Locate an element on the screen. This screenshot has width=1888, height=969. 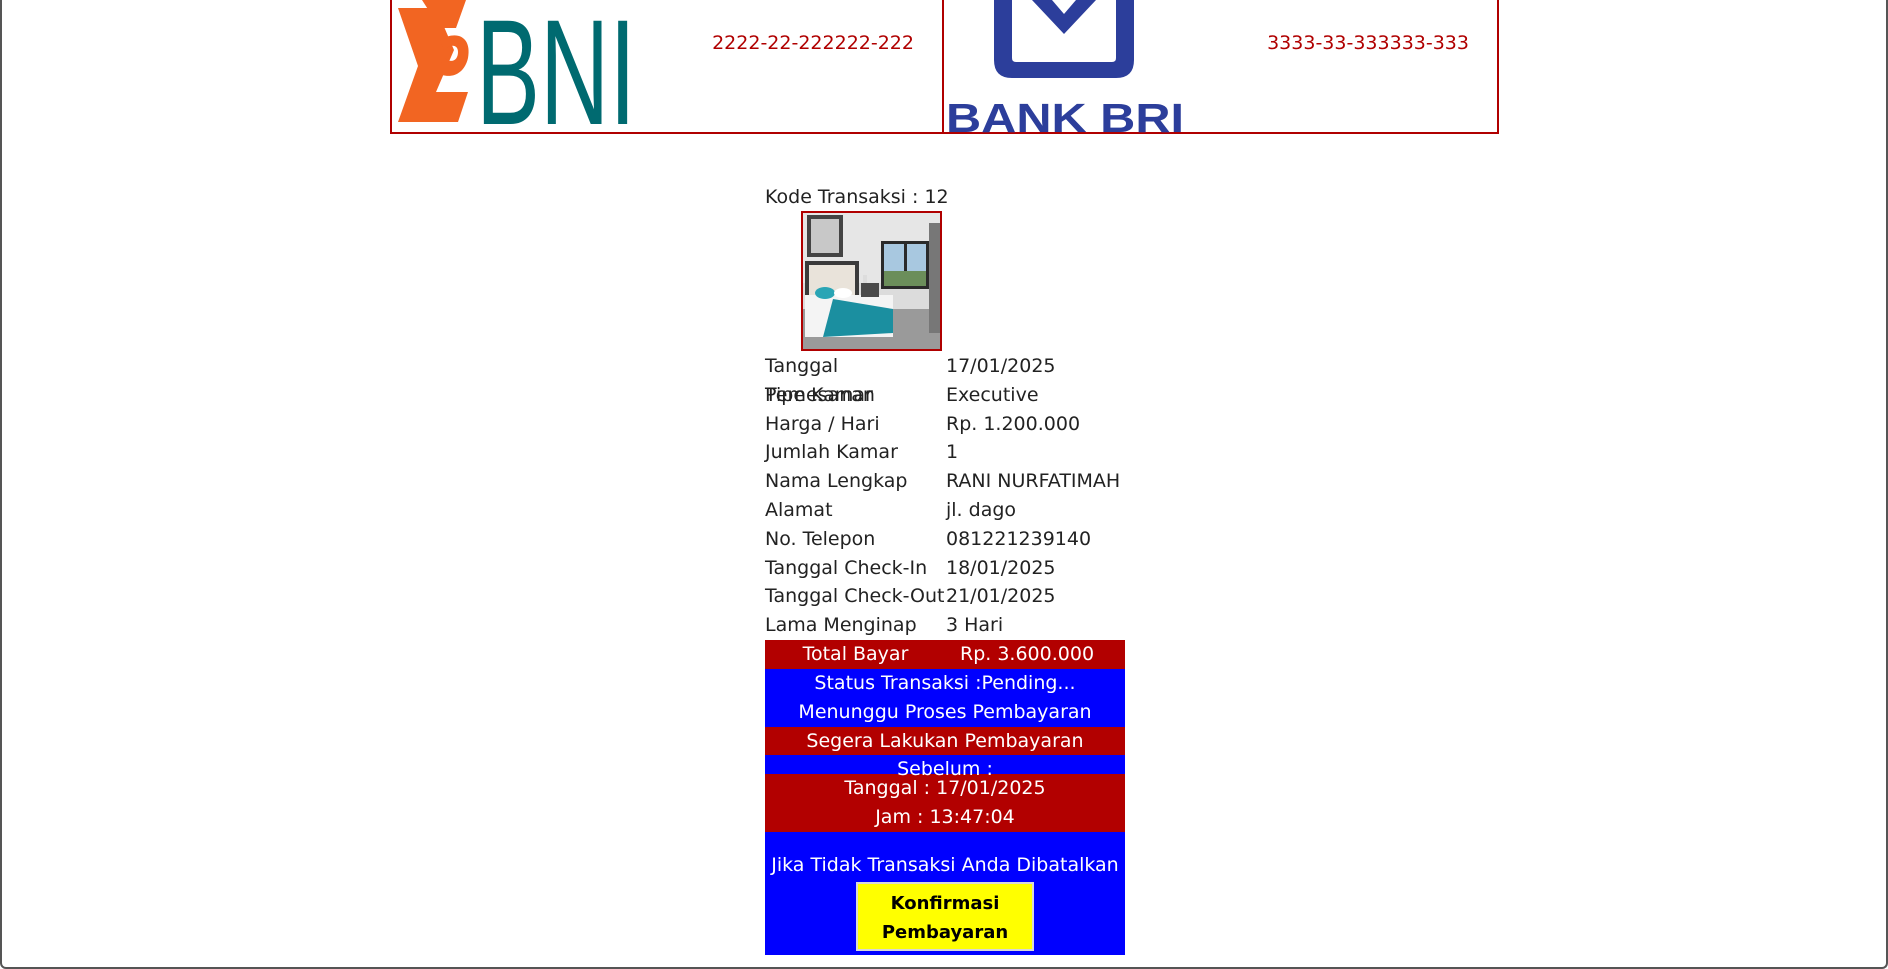
total-value: Rp. 3.600.000 is located at coordinates (1027, 653).